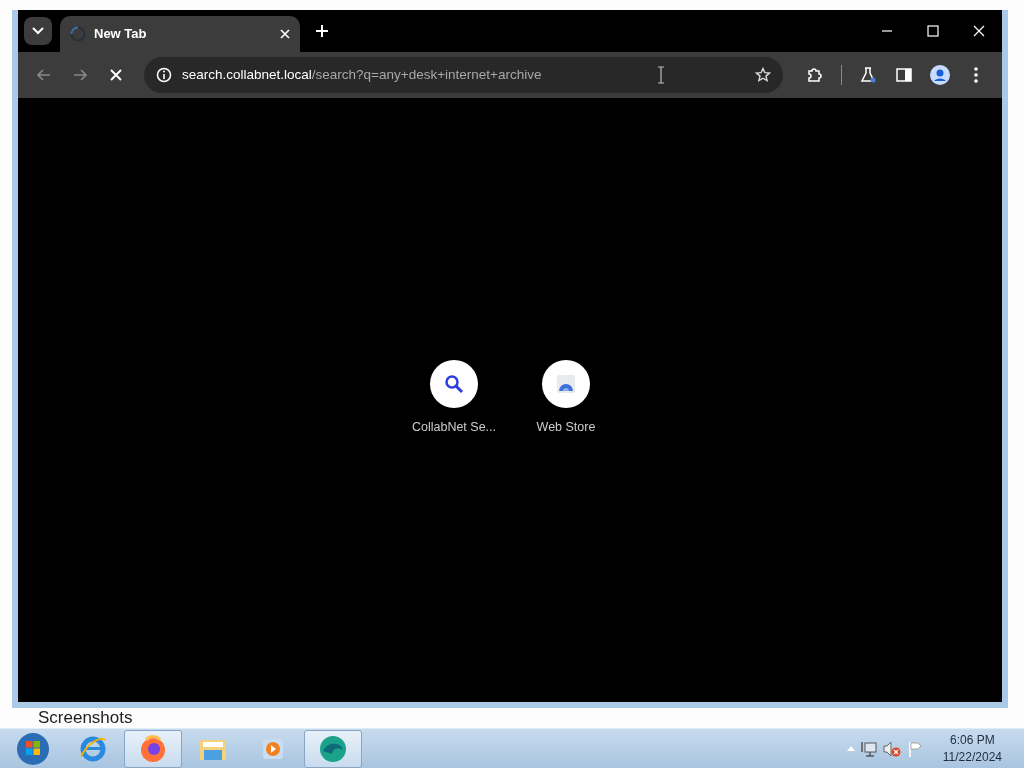 The height and width of the screenshot is (768, 1024). I want to click on url-text: search.collabnet.local/search?q=any+desk+internet+archive, so click(362, 74).